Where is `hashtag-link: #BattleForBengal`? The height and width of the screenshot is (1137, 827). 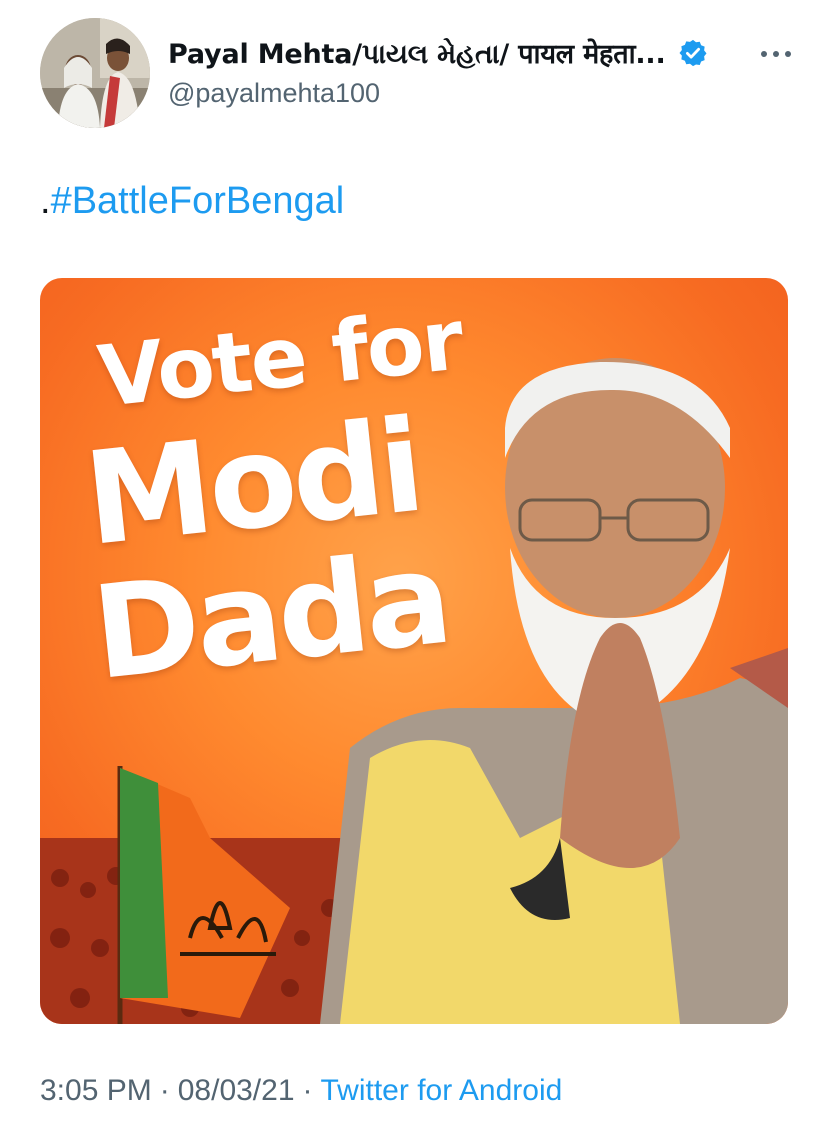
hashtag-link: #BattleForBengal is located at coordinates (198, 201).